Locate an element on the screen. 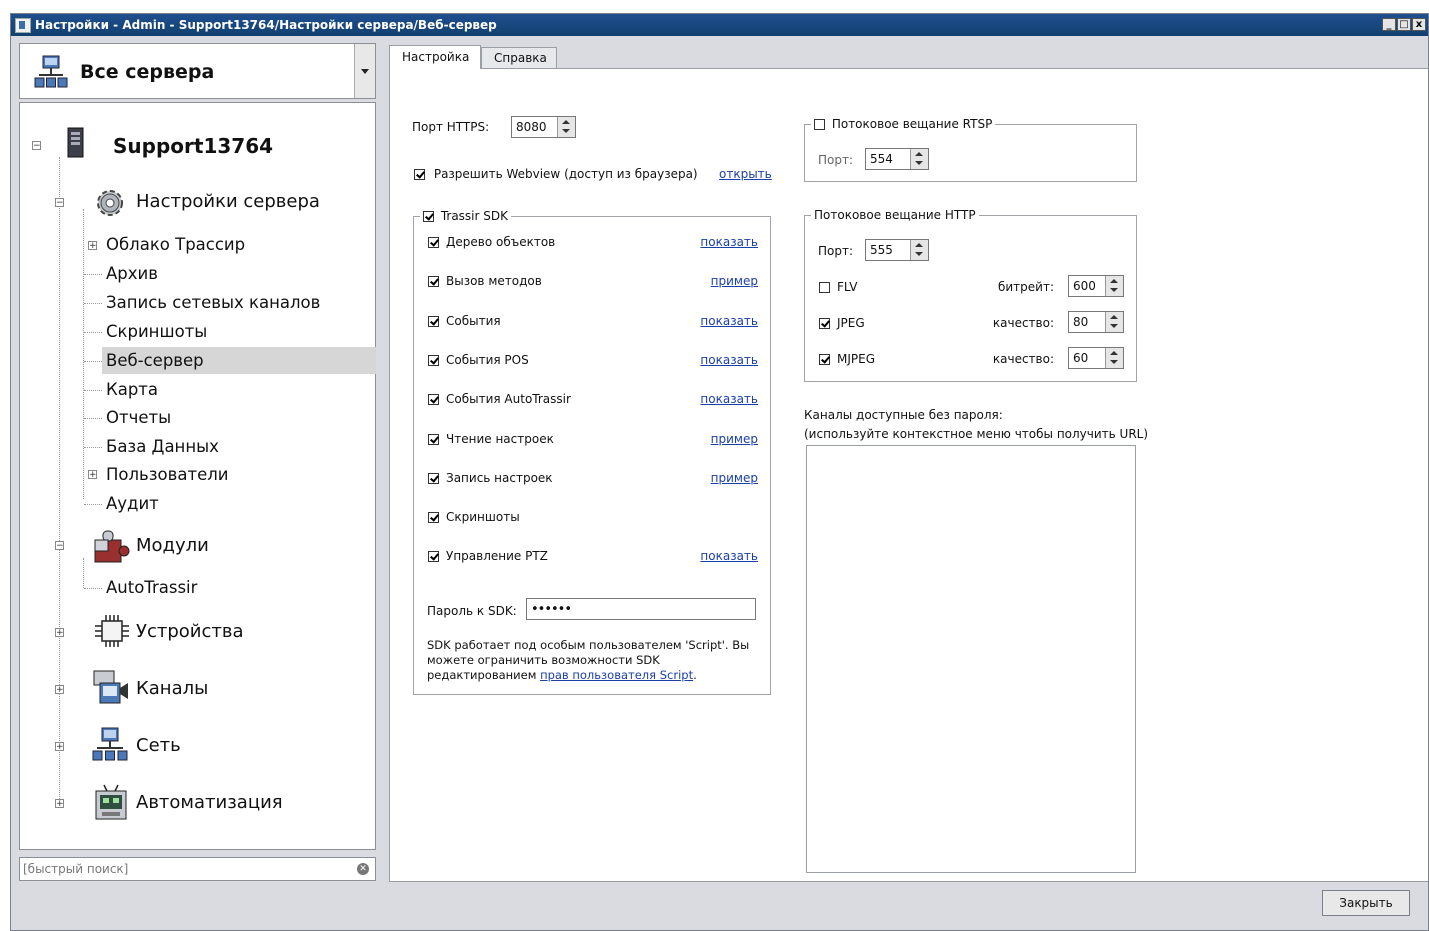 The image size is (1429, 931). gear-icon is located at coordinates (110, 203).